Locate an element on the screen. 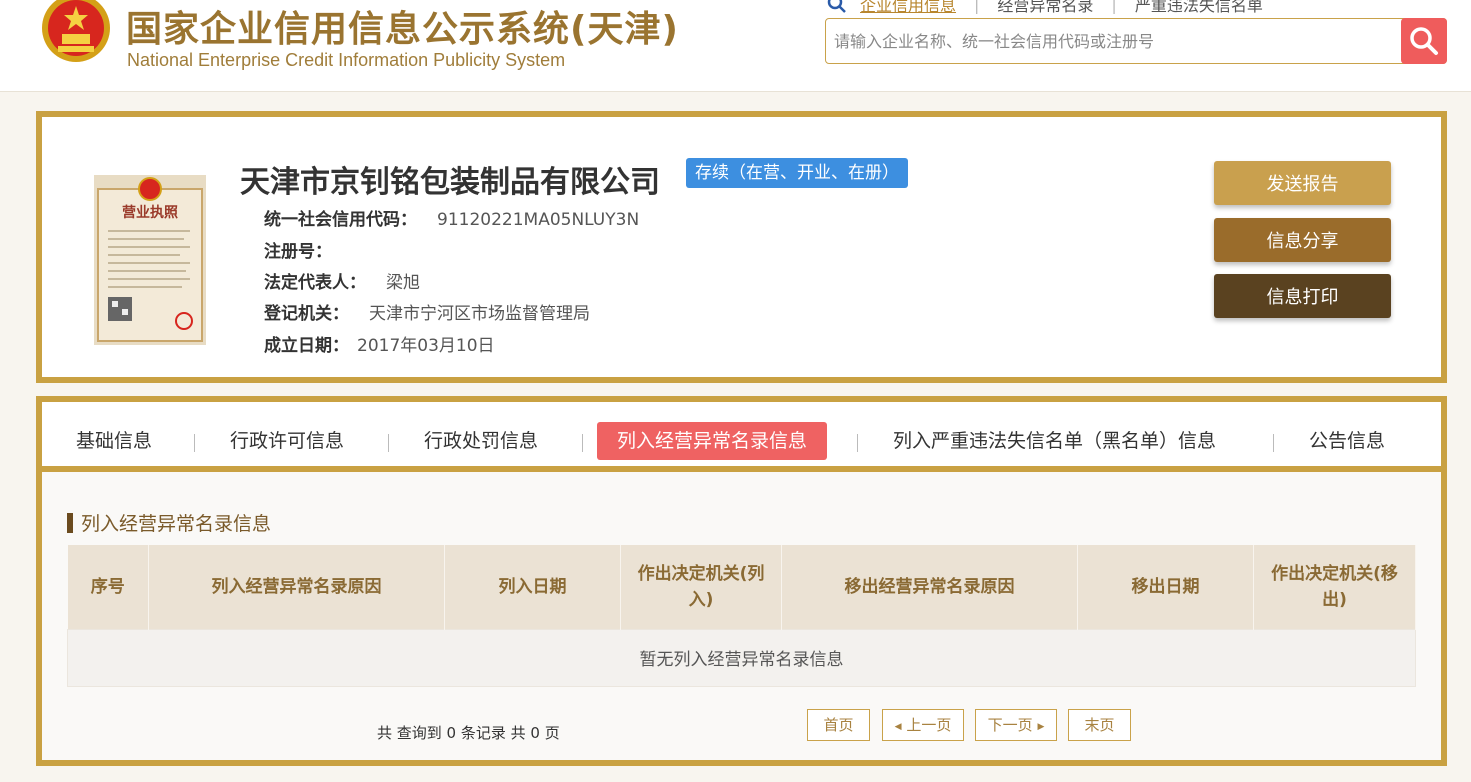 Image resolution: width=1471 pixels, height=782 pixels. empty-message: 暂无列入经营异常名录信息 is located at coordinates (741, 657).